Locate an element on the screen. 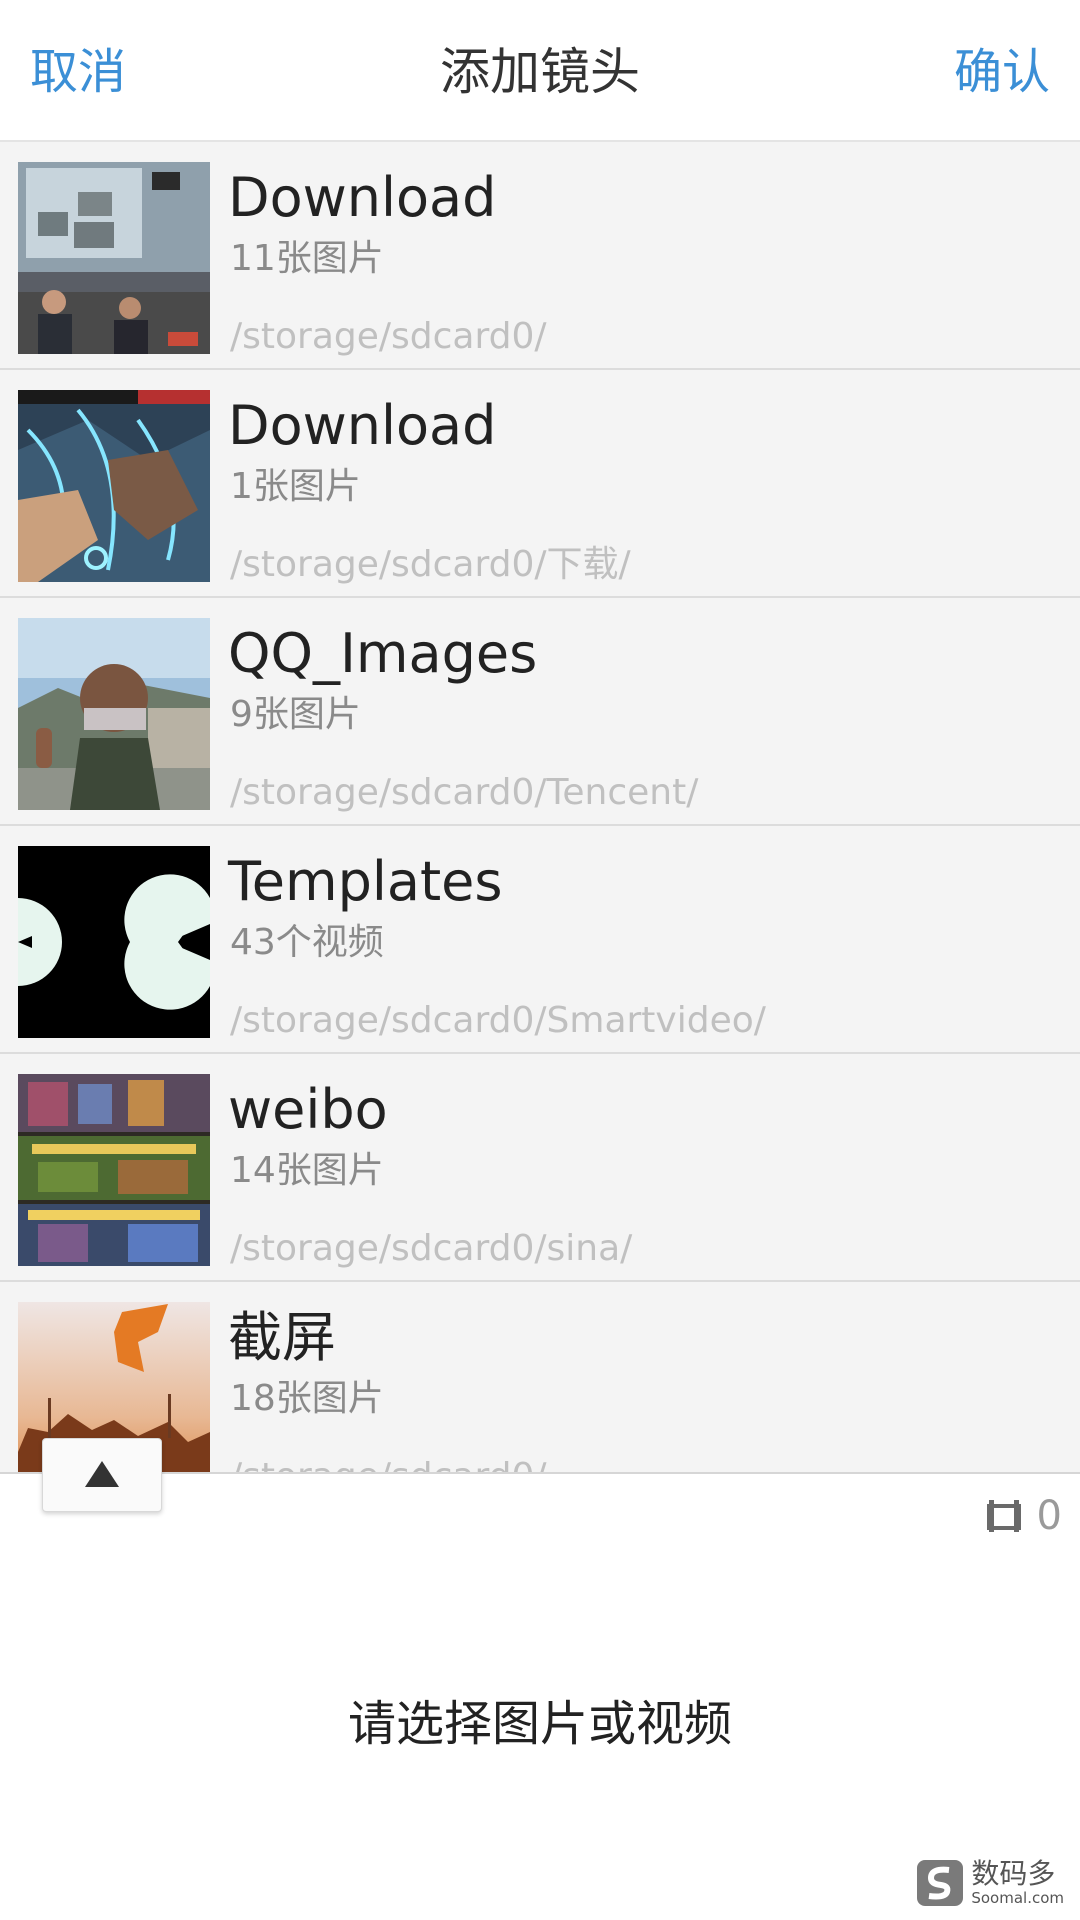  confirm-button: 确认 is located at coordinates (1002, 72).